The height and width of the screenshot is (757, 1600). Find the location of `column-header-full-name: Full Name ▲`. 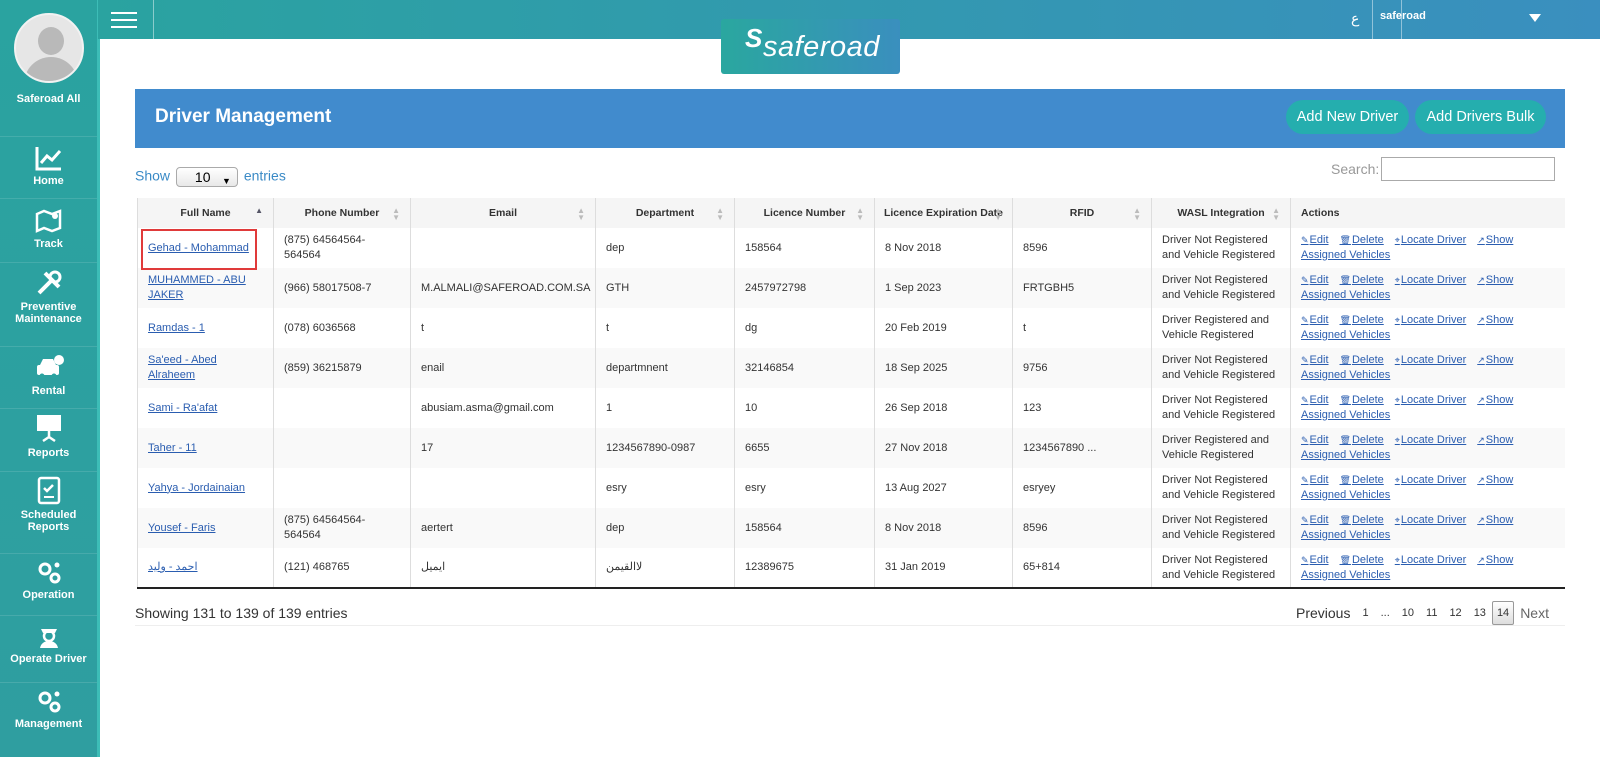

column-header-full-name: Full Name ▲ is located at coordinates (205, 213).